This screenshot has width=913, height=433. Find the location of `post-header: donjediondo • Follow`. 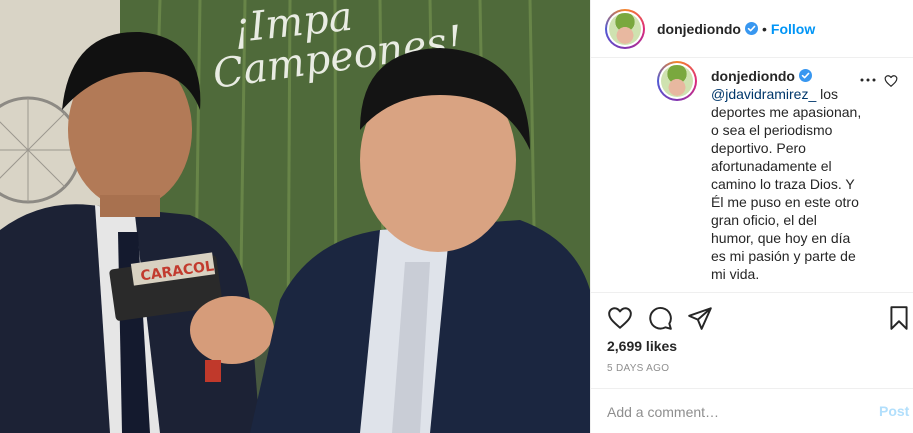

post-header: donjediondo • Follow is located at coordinates (752, 29).